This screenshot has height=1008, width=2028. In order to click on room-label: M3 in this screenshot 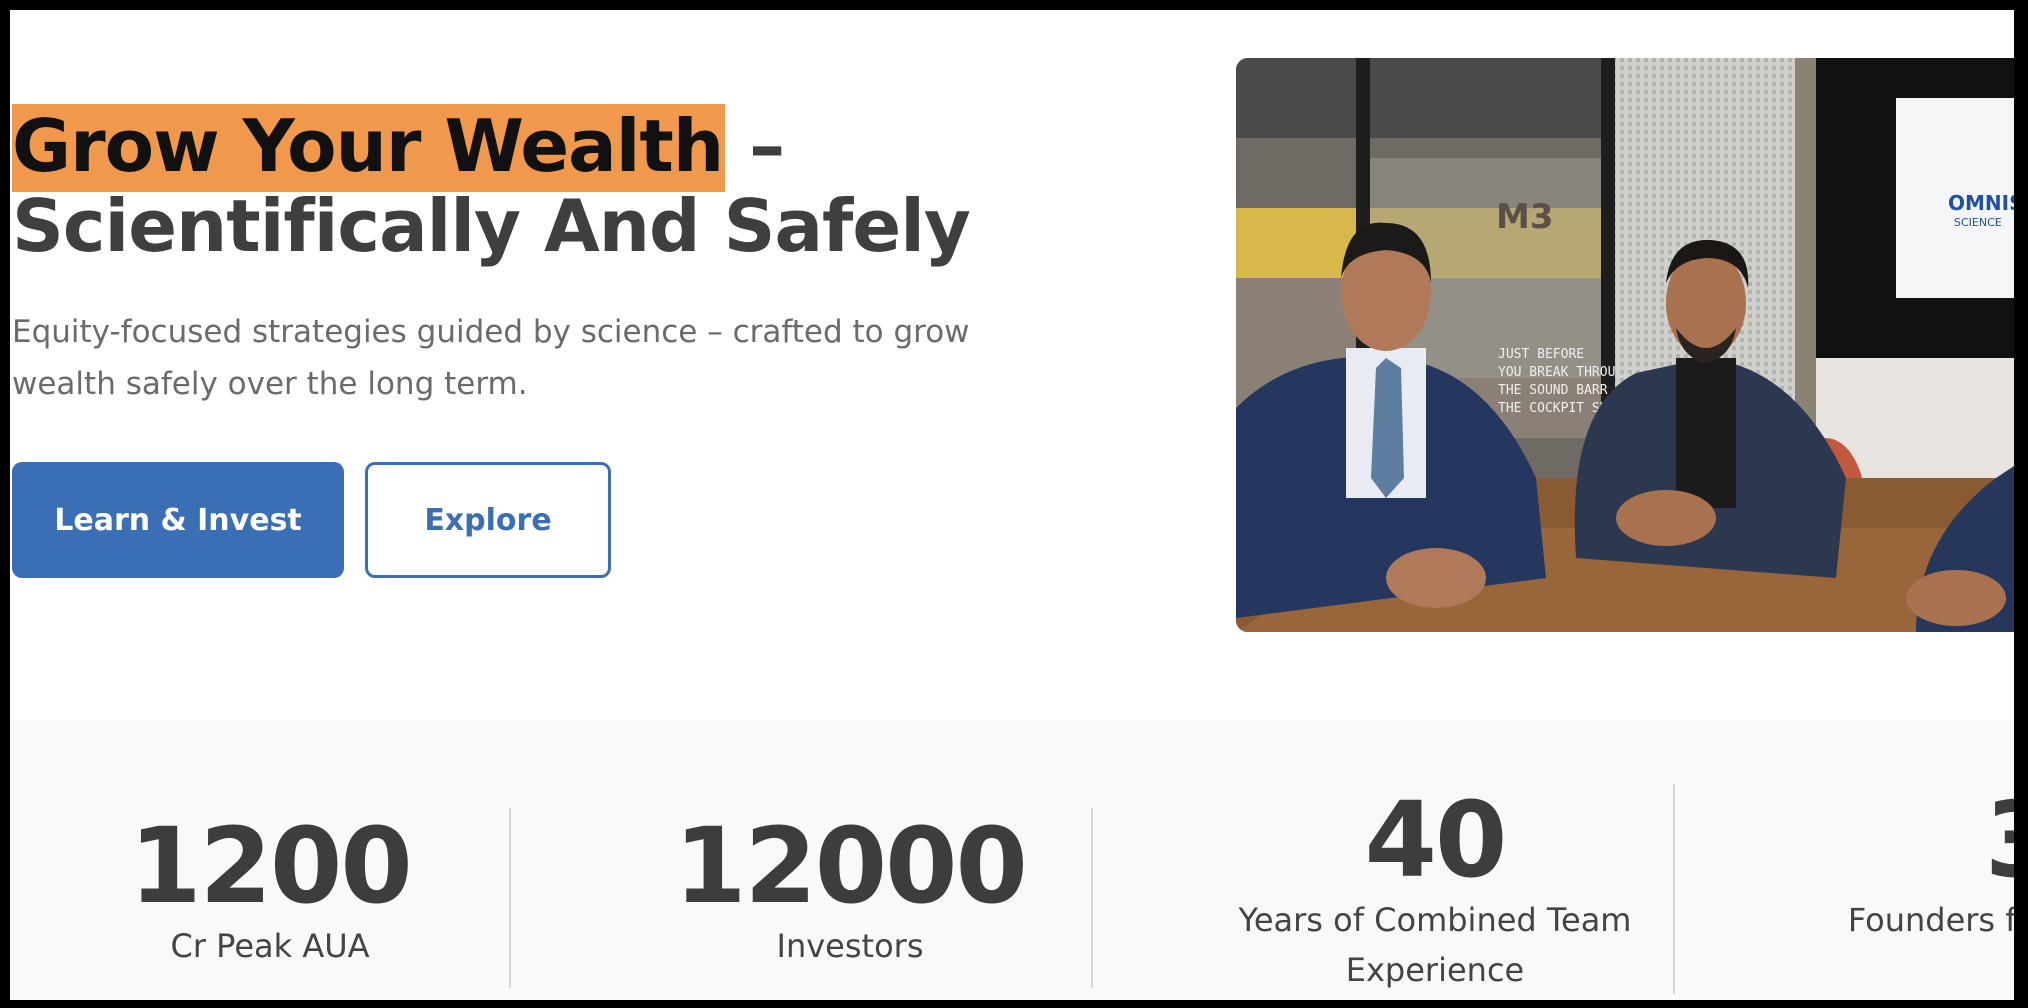, I will do `click(1525, 217)`.